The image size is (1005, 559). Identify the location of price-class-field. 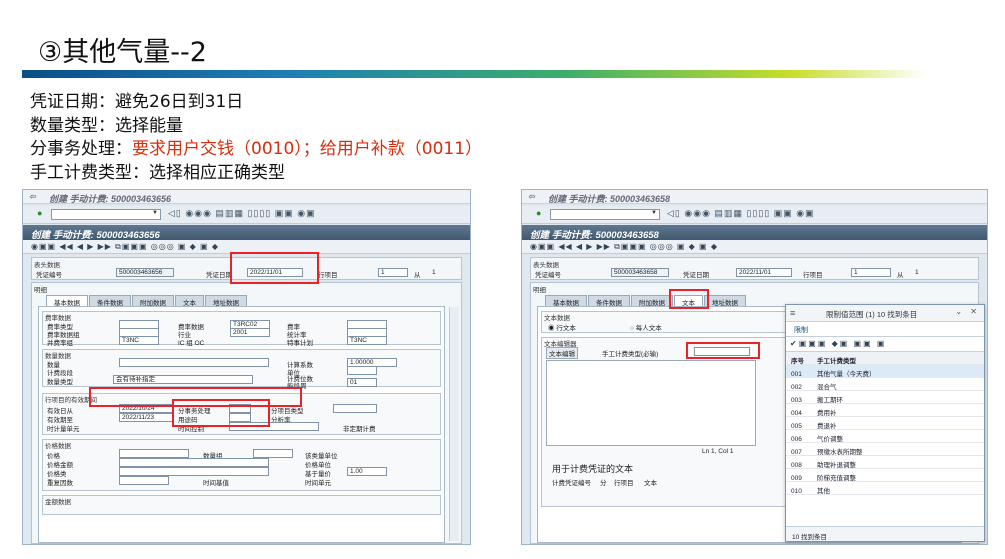
(194, 471).